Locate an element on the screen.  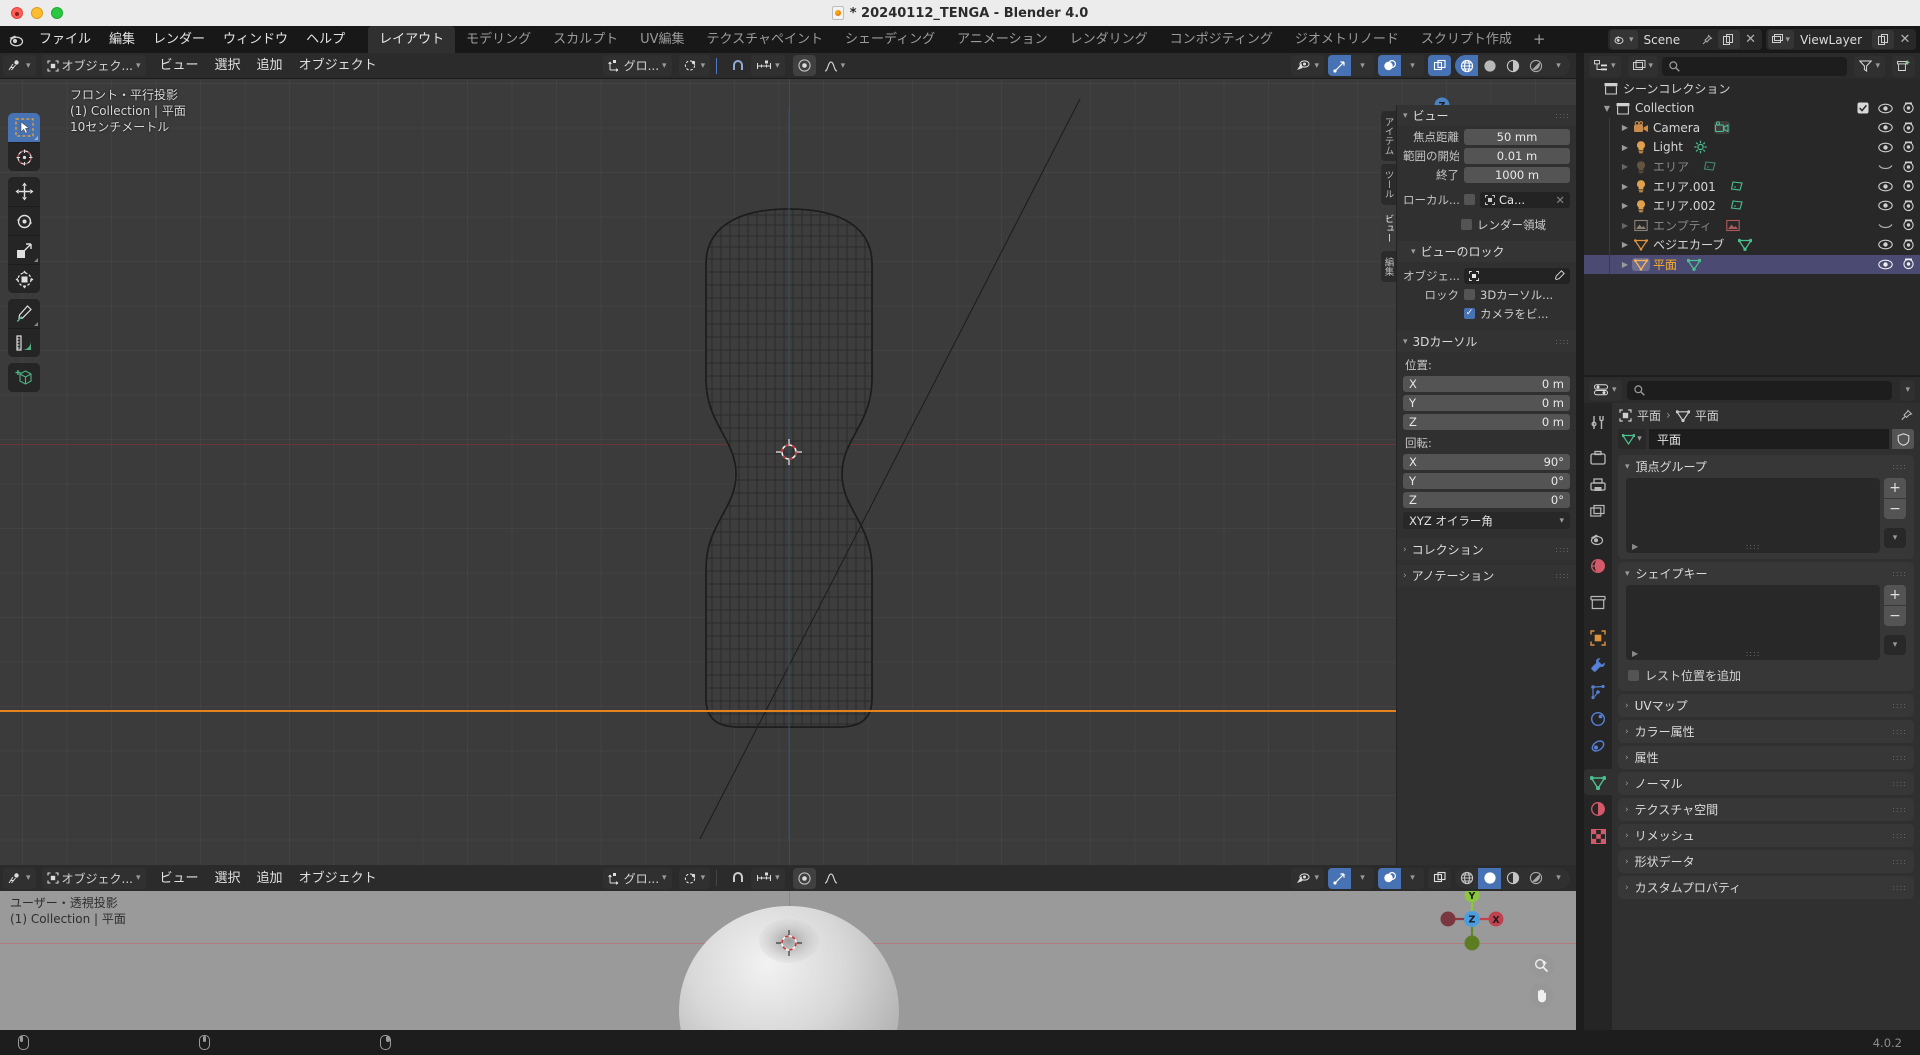
proportional-falloff-dropdown: ▾ is located at coordinates (835, 65).